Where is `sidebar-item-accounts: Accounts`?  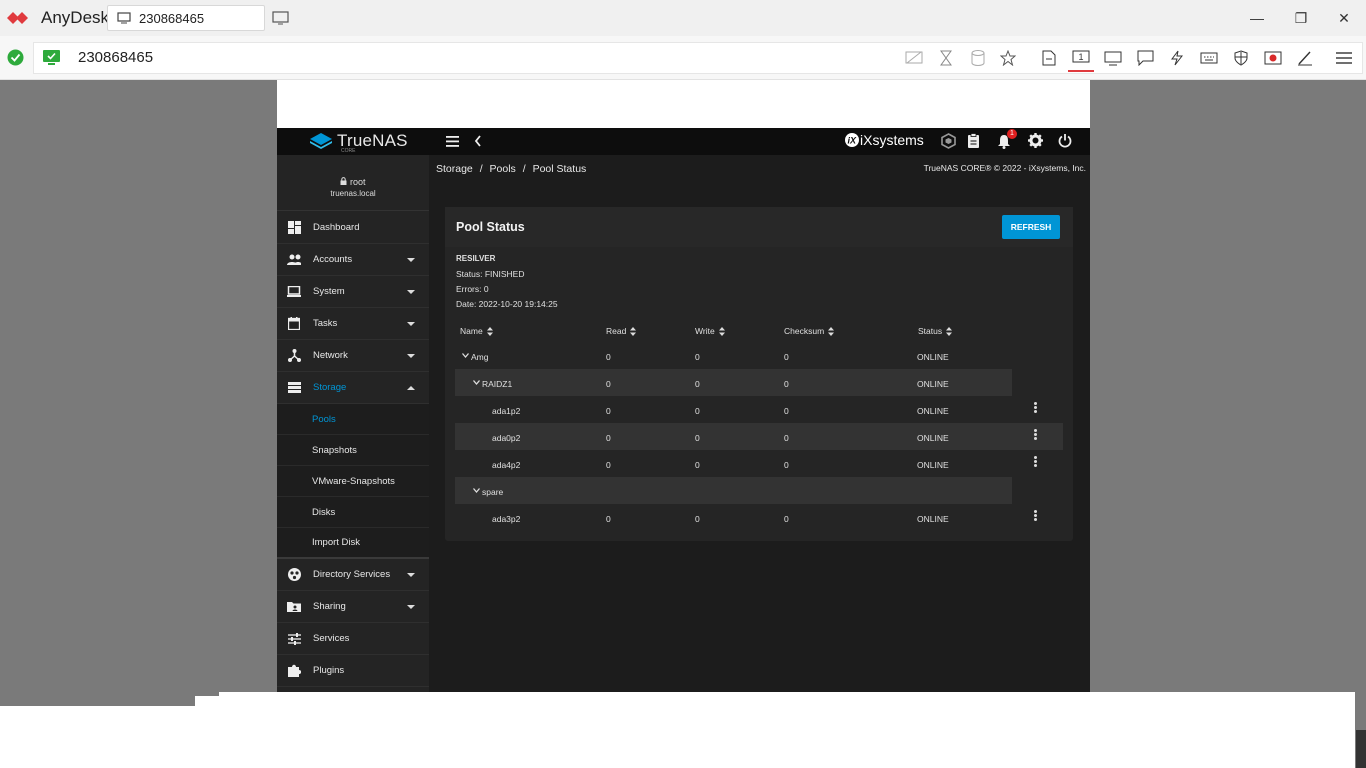
sidebar-item-accounts: Accounts is located at coordinates (353, 260).